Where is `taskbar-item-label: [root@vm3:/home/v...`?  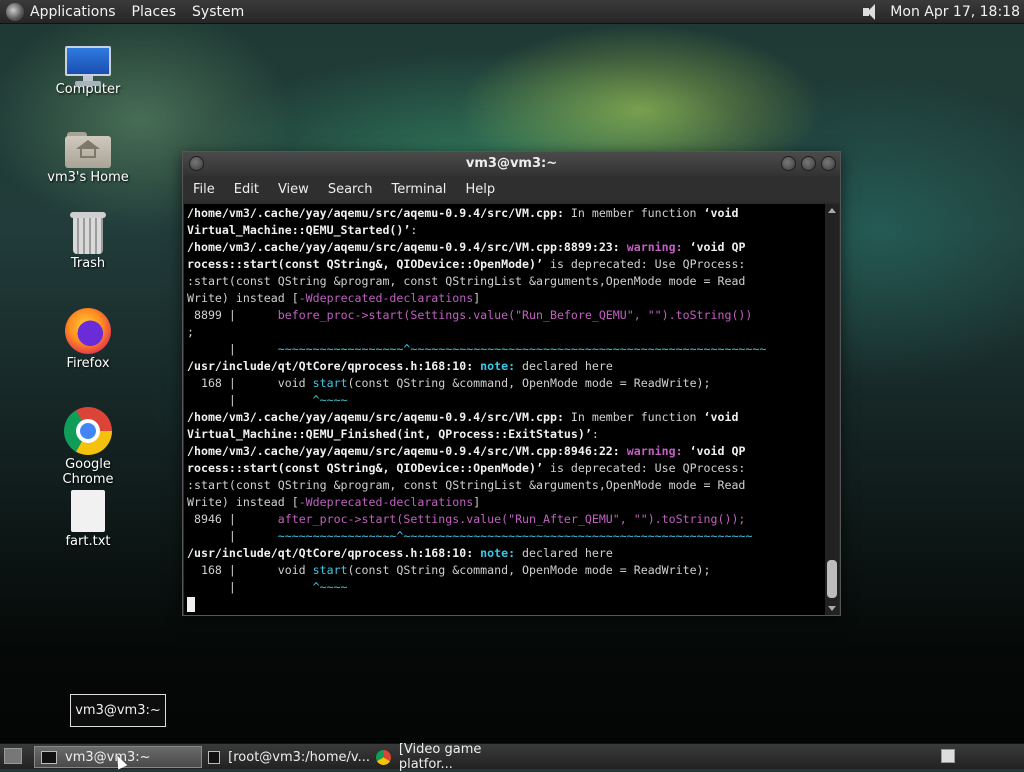 taskbar-item-label: [root@vm3:/home/v... is located at coordinates (299, 757).